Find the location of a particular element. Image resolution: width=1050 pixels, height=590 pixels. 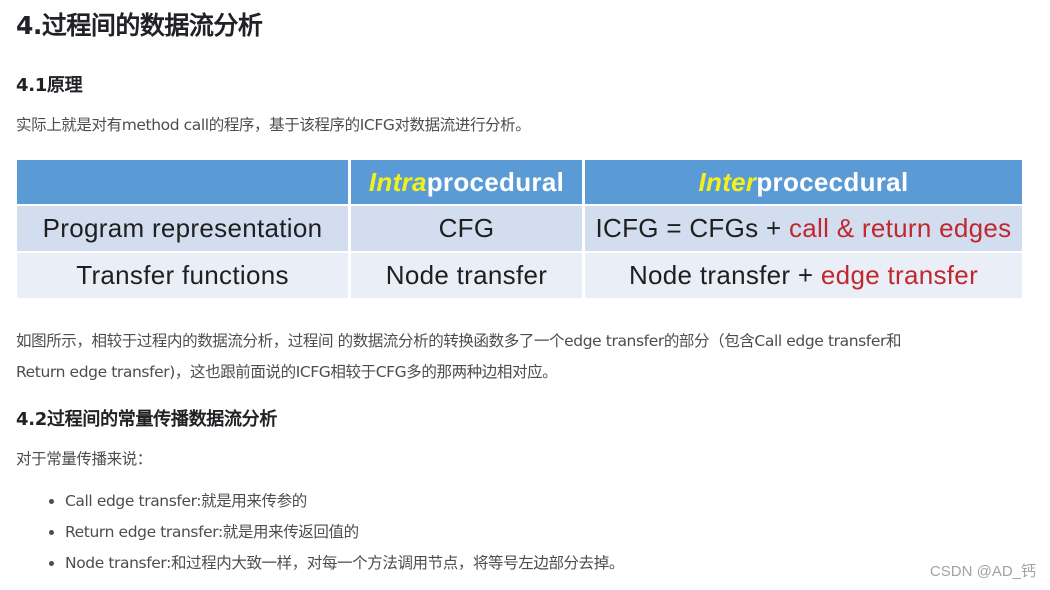

row-label: Transfer functions is located at coordinates (182, 275).